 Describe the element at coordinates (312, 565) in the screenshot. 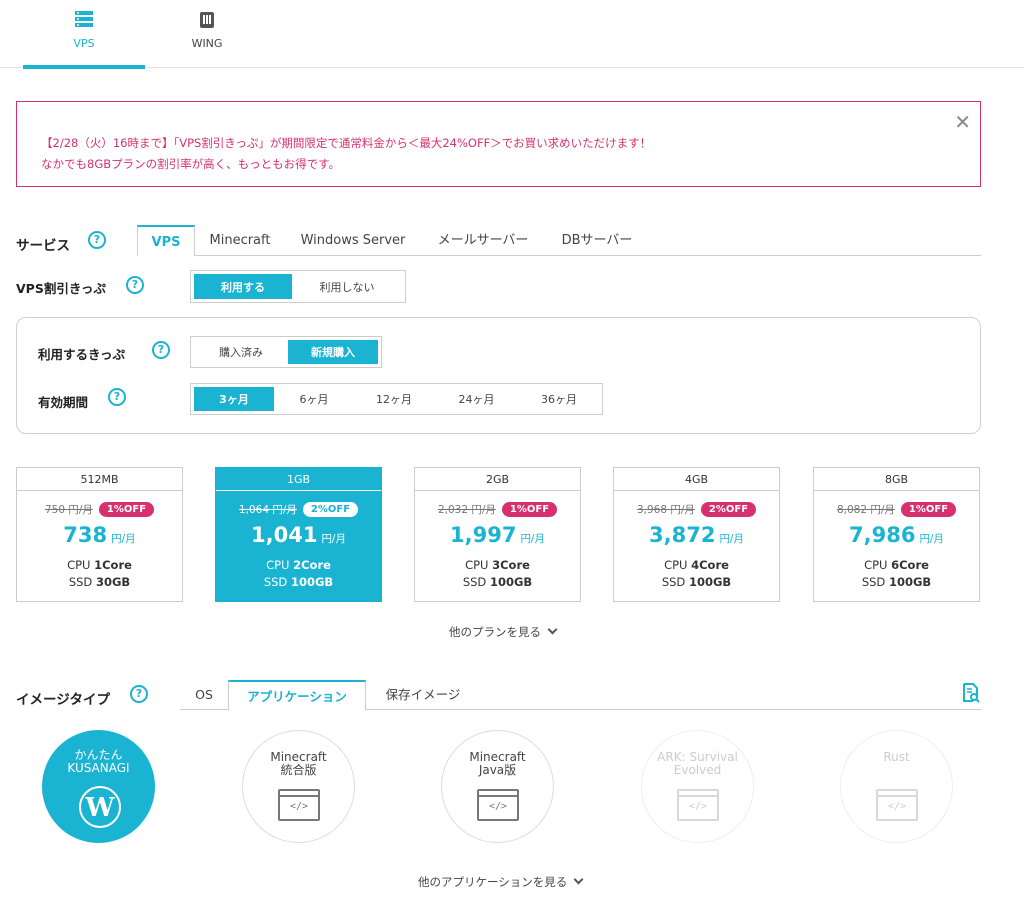

I see `cpu-value: 2Core` at that location.